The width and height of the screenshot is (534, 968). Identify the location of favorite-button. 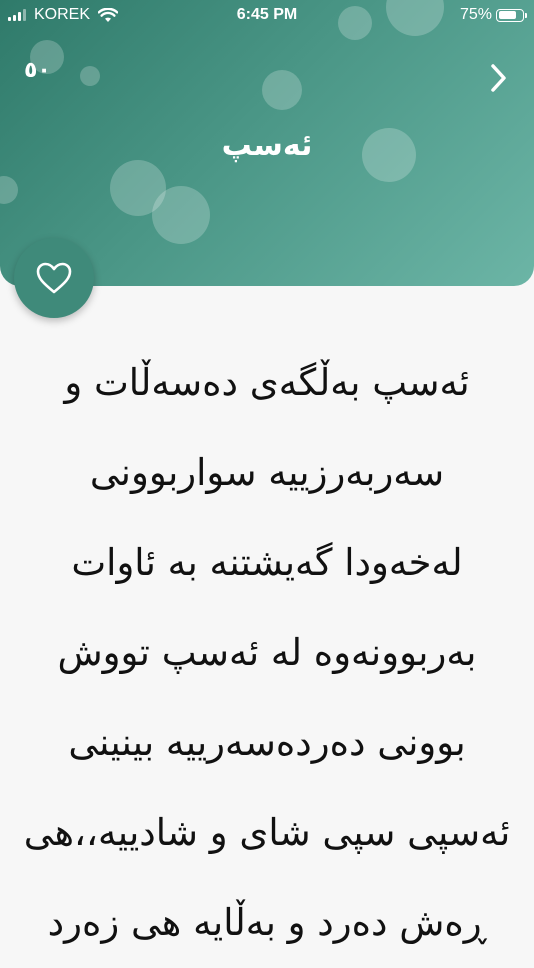
(54, 278).